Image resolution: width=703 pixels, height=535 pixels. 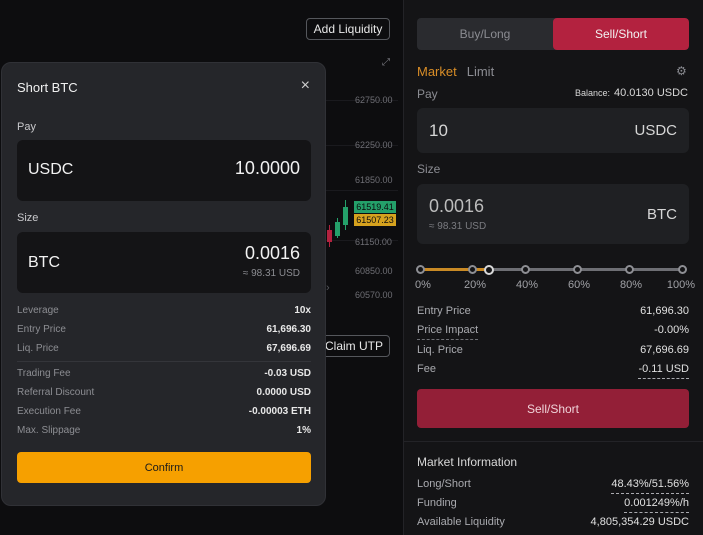 I want to click on leverage-slider, so click(x=551, y=270).